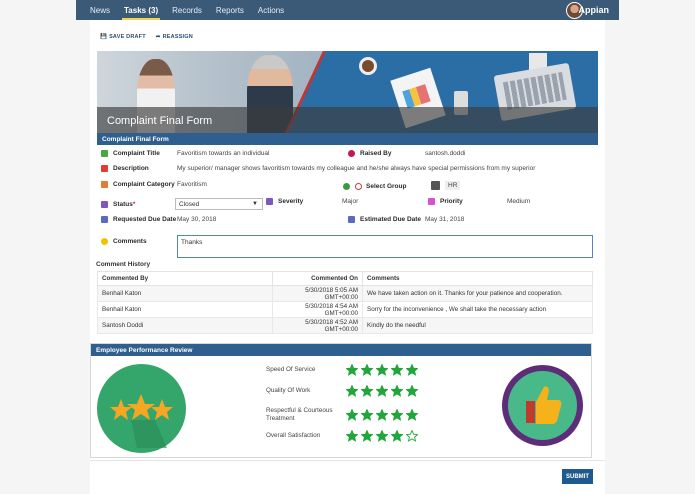 This screenshot has width=695, height=494. Describe the element at coordinates (284, 201) in the screenshot. I see `severity-field: Severity` at that location.